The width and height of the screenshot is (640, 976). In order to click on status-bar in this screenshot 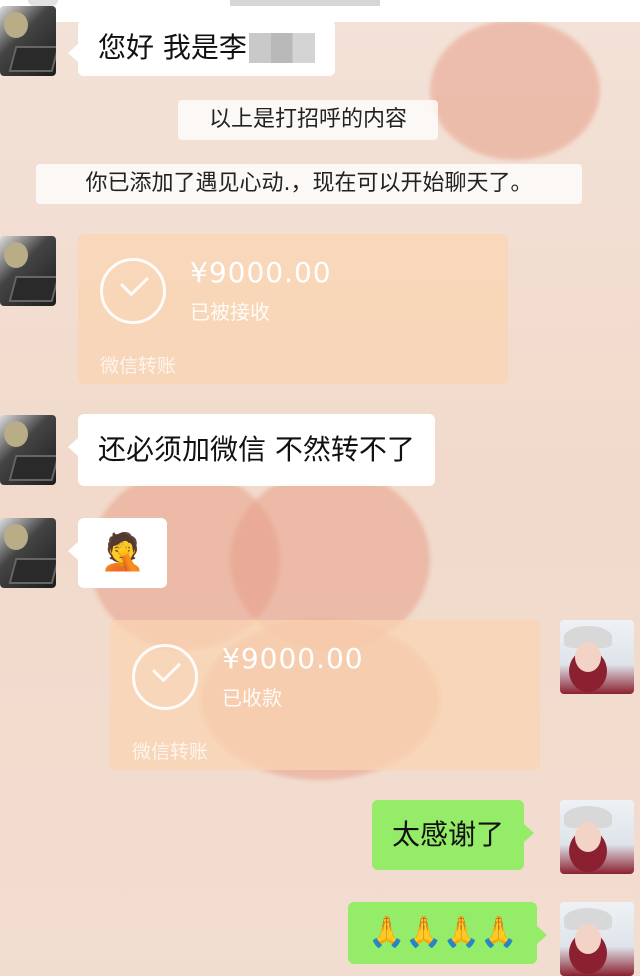, I will do `click(320, 11)`.